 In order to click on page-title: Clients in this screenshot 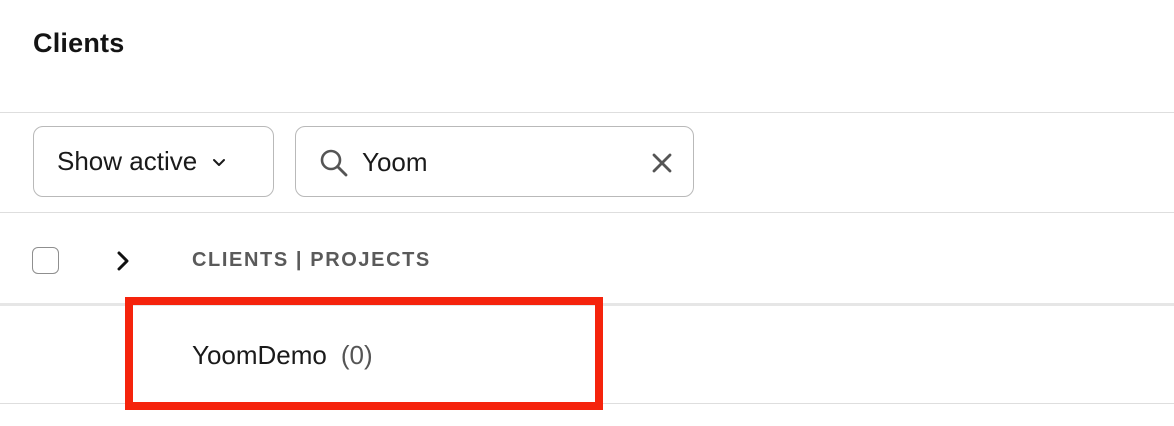, I will do `click(79, 43)`.